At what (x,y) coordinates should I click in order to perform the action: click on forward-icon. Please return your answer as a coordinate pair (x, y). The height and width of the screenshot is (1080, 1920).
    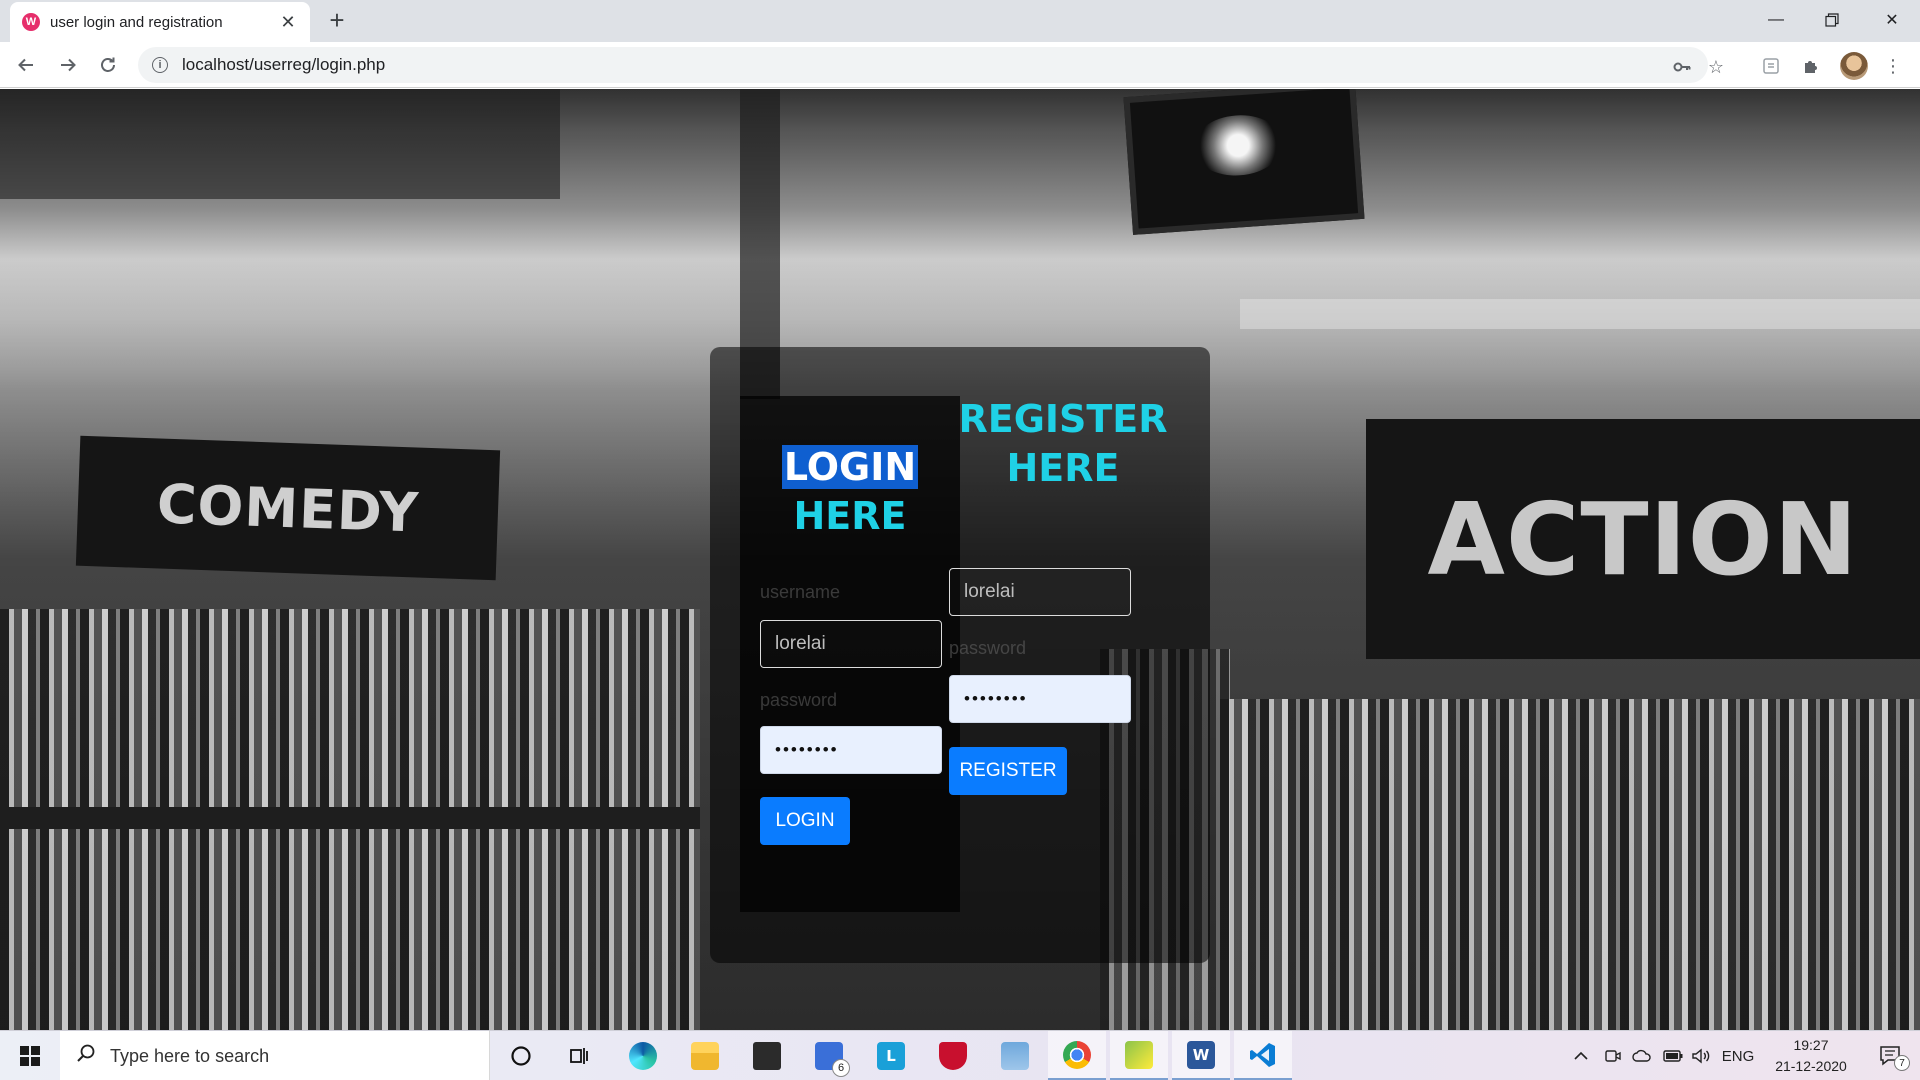
    Looking at the image, I should click on (68, 65).